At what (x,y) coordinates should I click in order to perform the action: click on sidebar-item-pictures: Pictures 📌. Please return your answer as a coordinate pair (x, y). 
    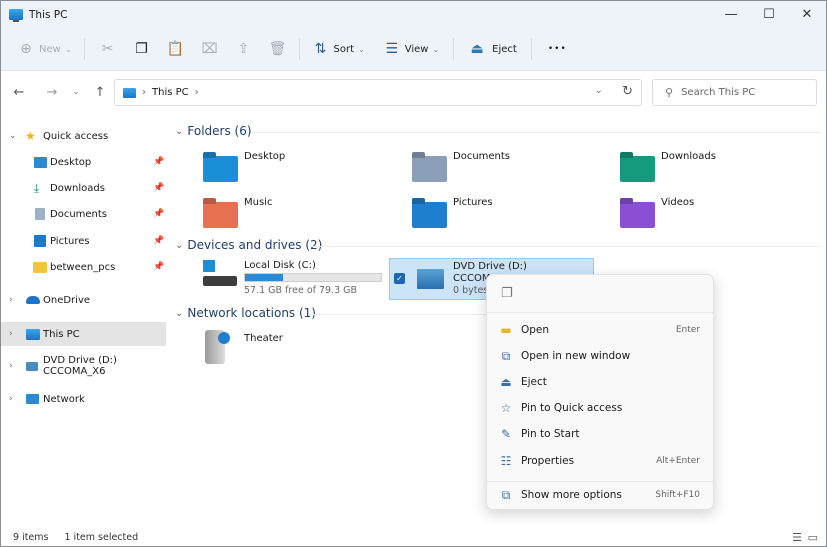
    Looking at the image, I should click on (83, 241).